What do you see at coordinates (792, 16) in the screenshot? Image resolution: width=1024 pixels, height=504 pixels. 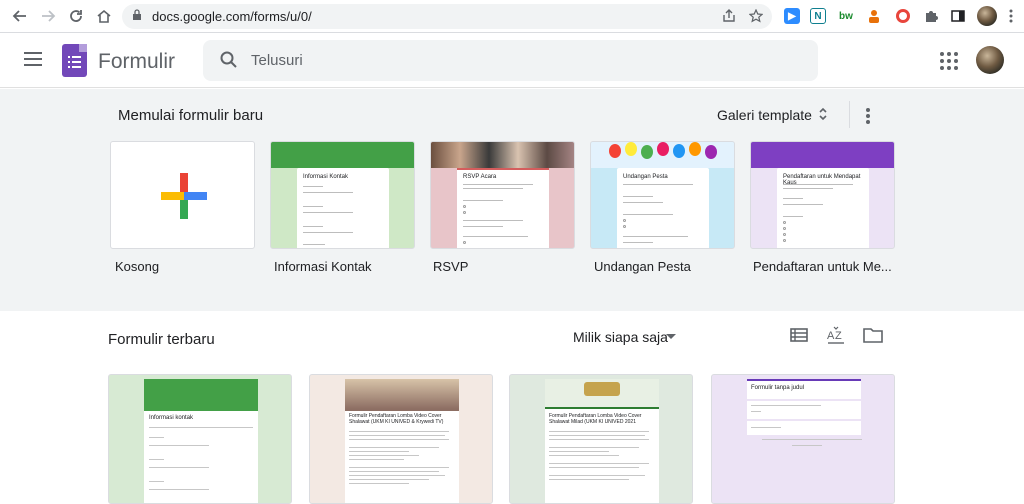 I see `zoom-extension-icon: ▶` at bounding box center [792, 16].